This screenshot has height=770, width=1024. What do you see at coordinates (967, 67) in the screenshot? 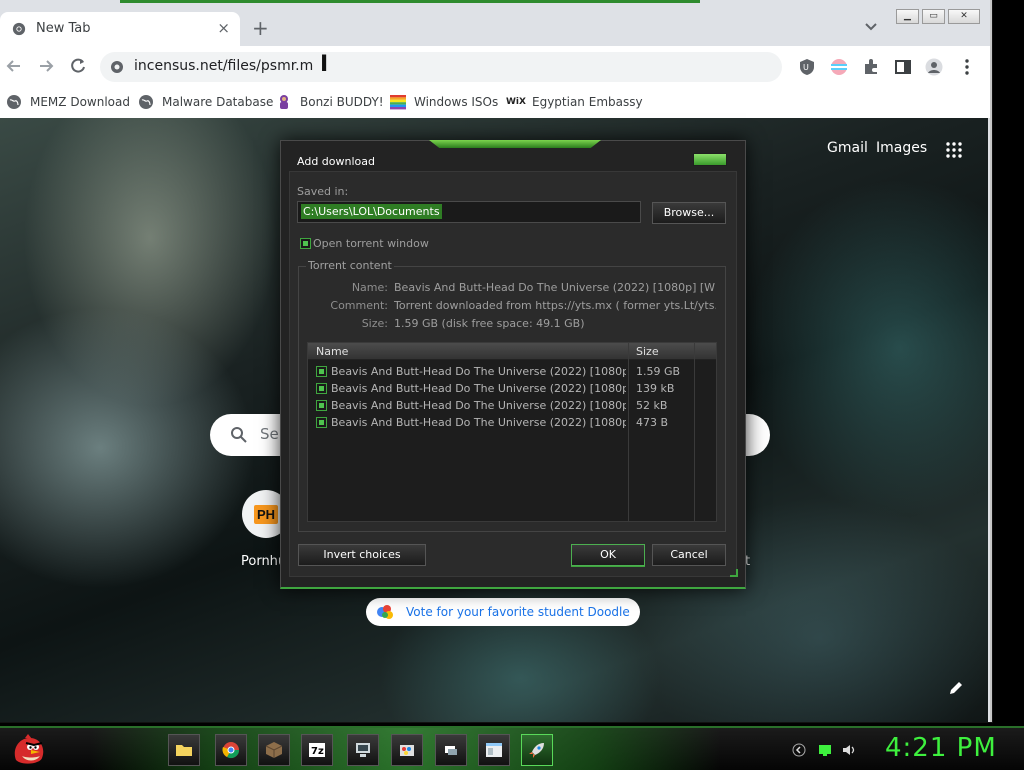
I see `menu-kebab-icon` at bounding box center [967, 67].